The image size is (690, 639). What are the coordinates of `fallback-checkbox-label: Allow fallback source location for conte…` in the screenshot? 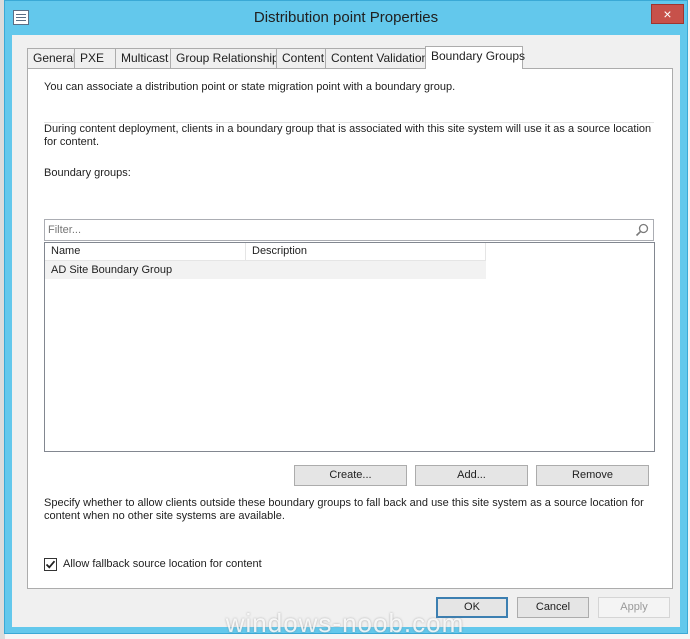 It's located at (162, 564).